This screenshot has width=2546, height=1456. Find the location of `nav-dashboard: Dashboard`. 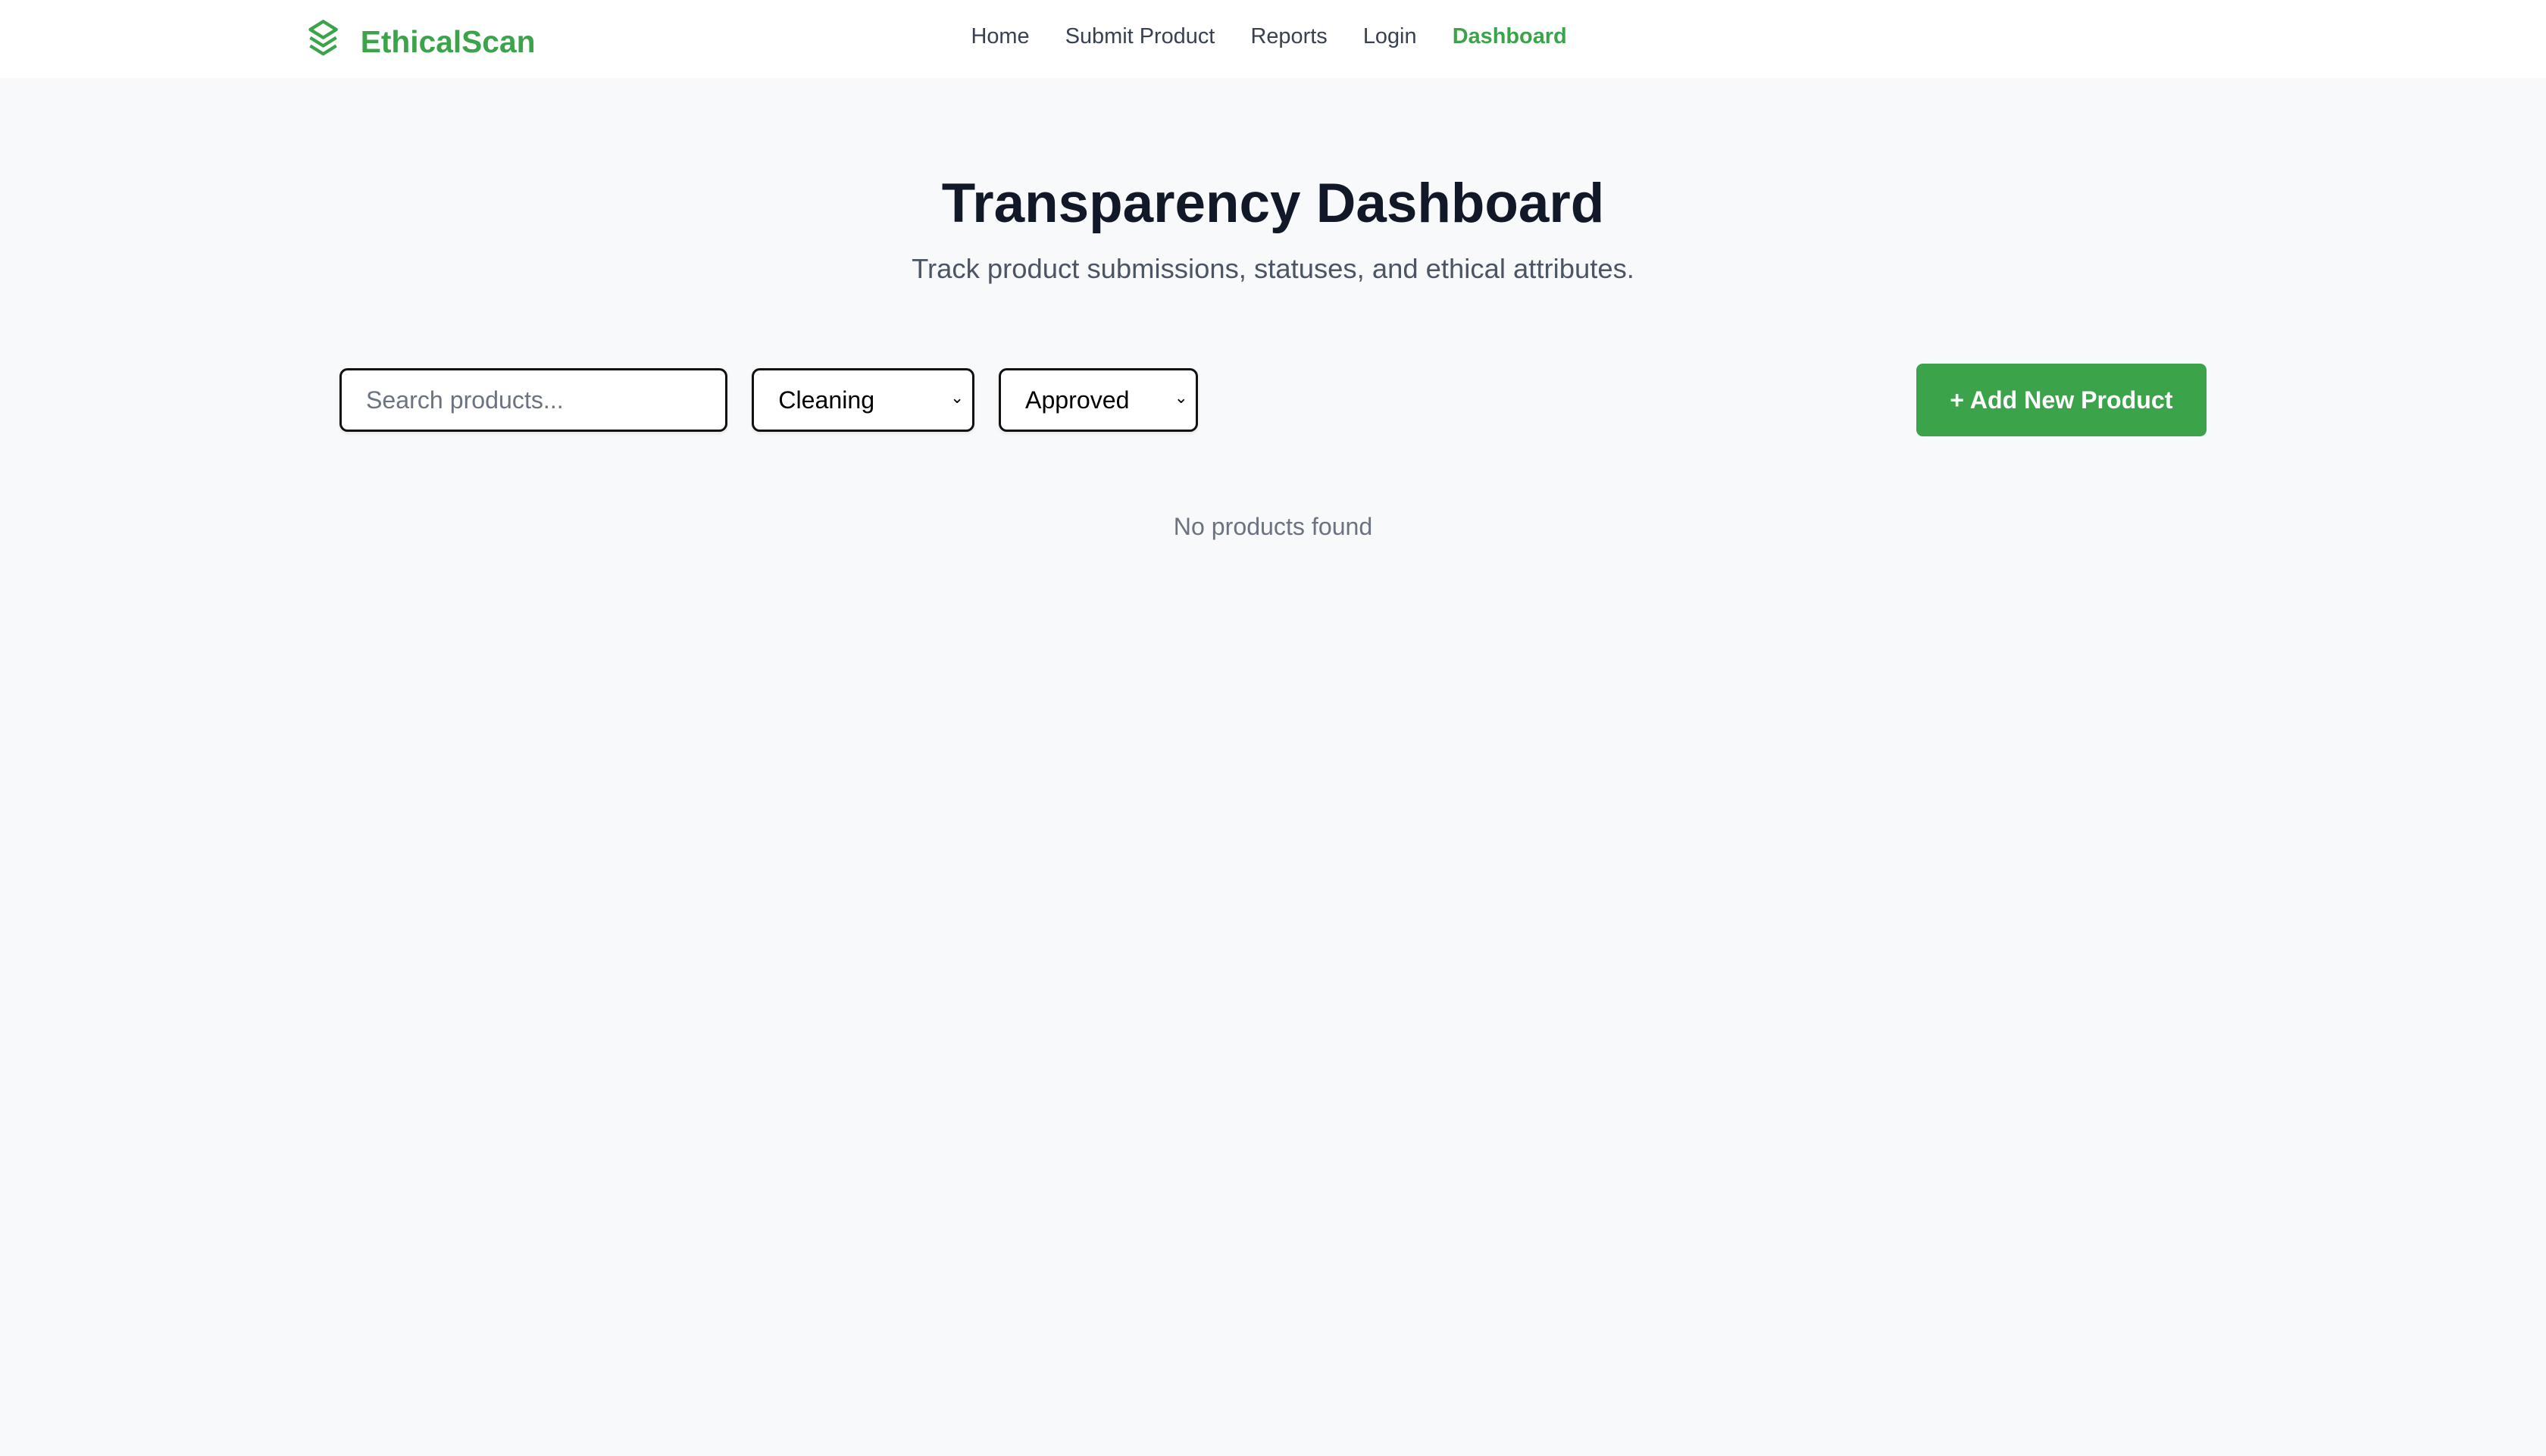

nav-dashboard: Dashboard is located at coordinates (1510, 36).